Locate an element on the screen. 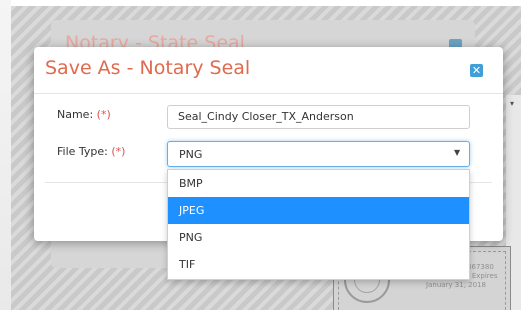 This screenshot has height=310, width=521. close-button: ✕ is located at coordinates (476, 70).